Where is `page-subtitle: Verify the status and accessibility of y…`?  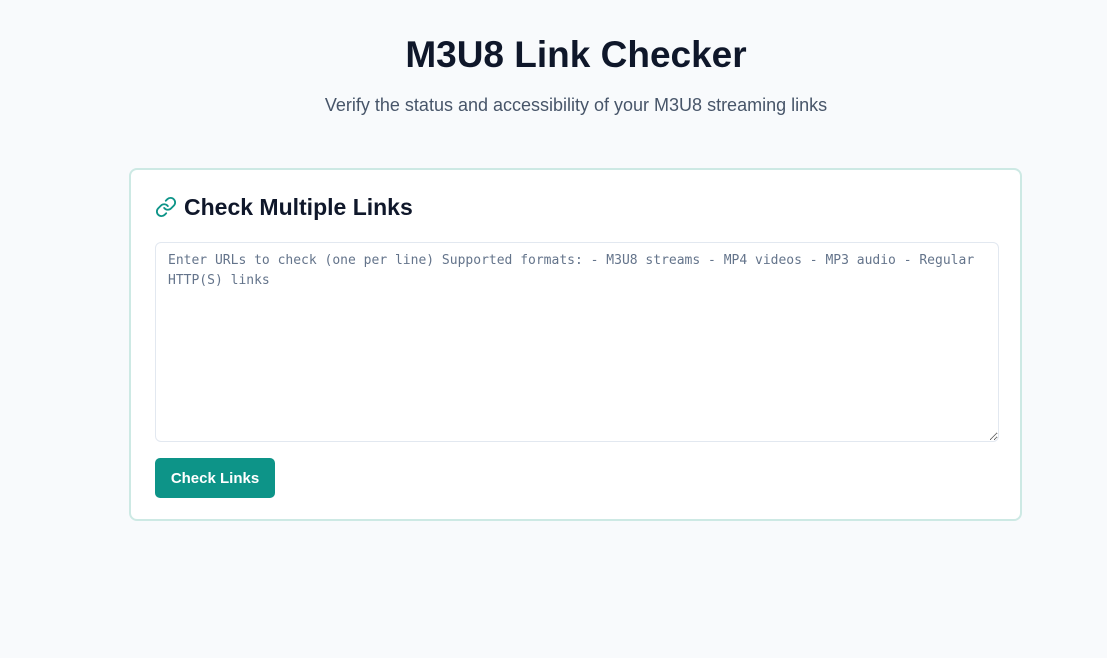 page-subtitle: Verify the status and accessibility of y… is located at coordinates (576, 105).